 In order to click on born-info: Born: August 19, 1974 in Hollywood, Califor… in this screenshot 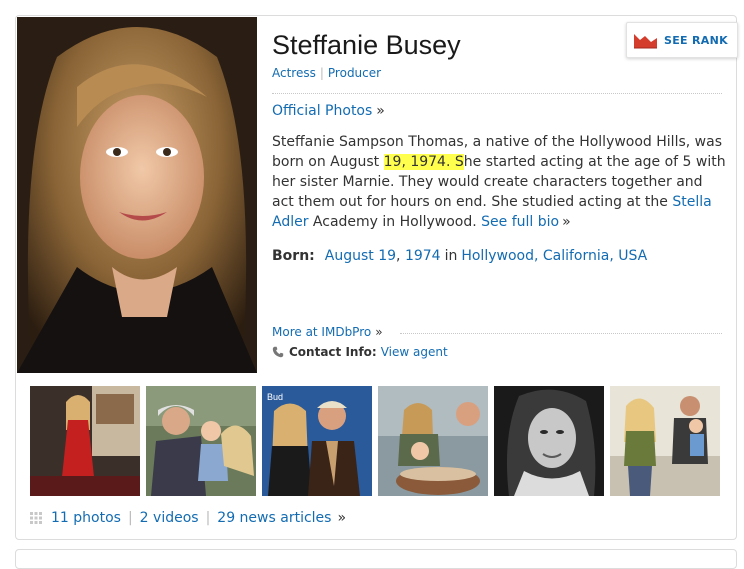, I will do `click(459, 256)`.